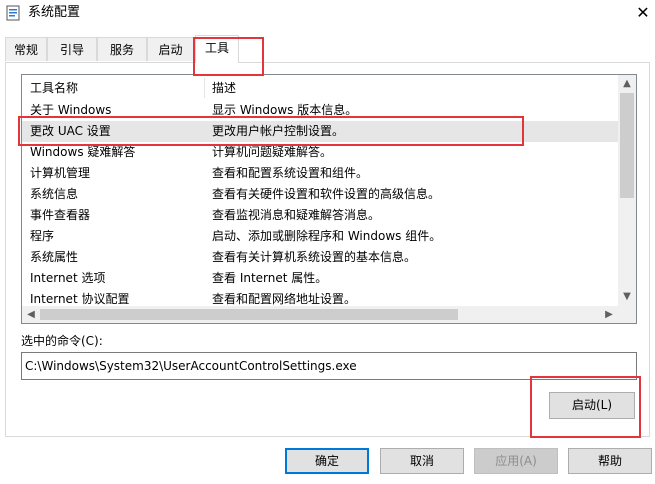 The image size is (655, 484). Describe the element at coordinates (217, 49) in the screenshot. I see `tab-tools: 工具` at that location.